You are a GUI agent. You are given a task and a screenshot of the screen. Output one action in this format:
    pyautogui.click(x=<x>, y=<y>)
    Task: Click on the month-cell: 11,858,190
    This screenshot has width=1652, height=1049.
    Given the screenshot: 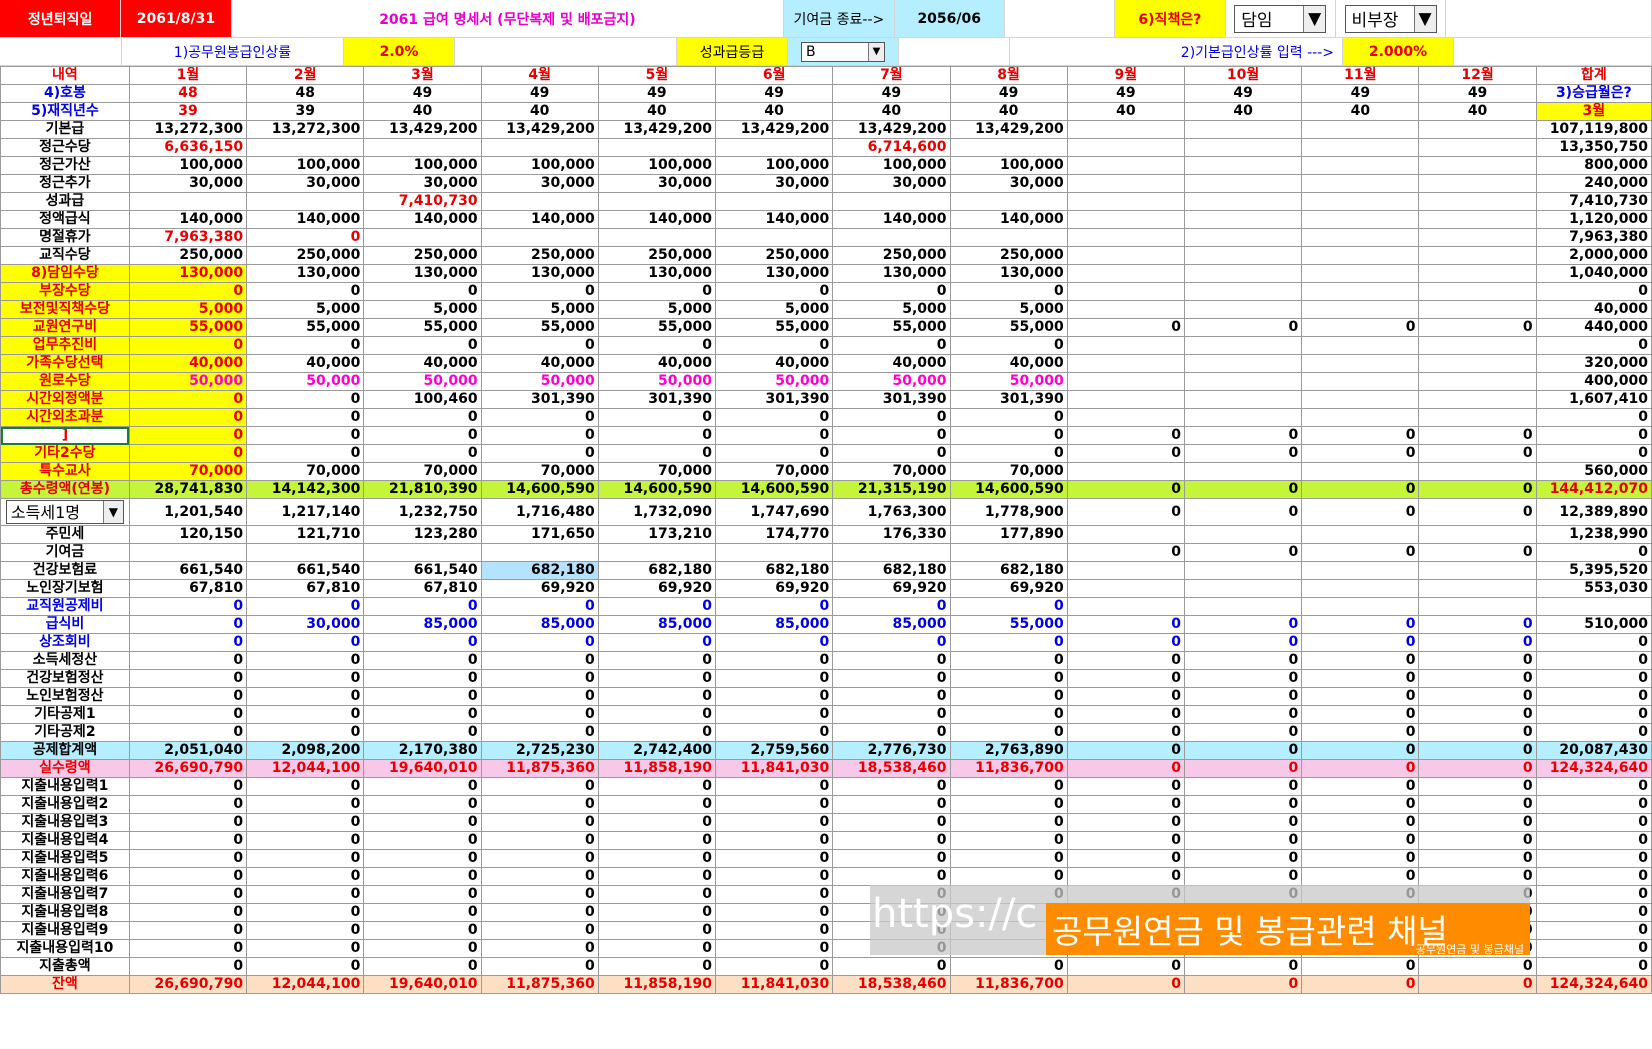 What is the action you would take?
    pyautogui.click(x=657, y=768)
    